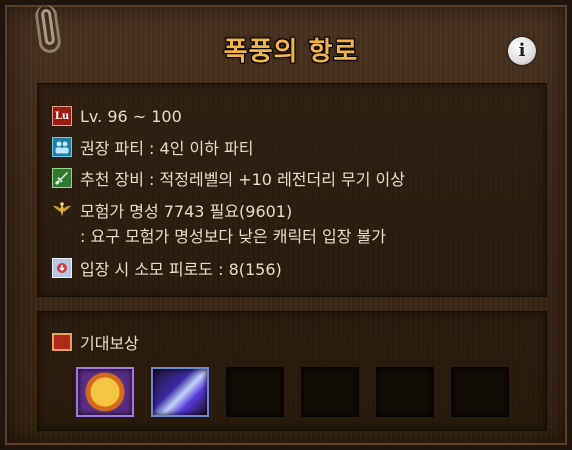 This screenshot has height=450, width=572. I want to click on level-row: Lu Lv. 96 ~ 100, so click(117, 116).